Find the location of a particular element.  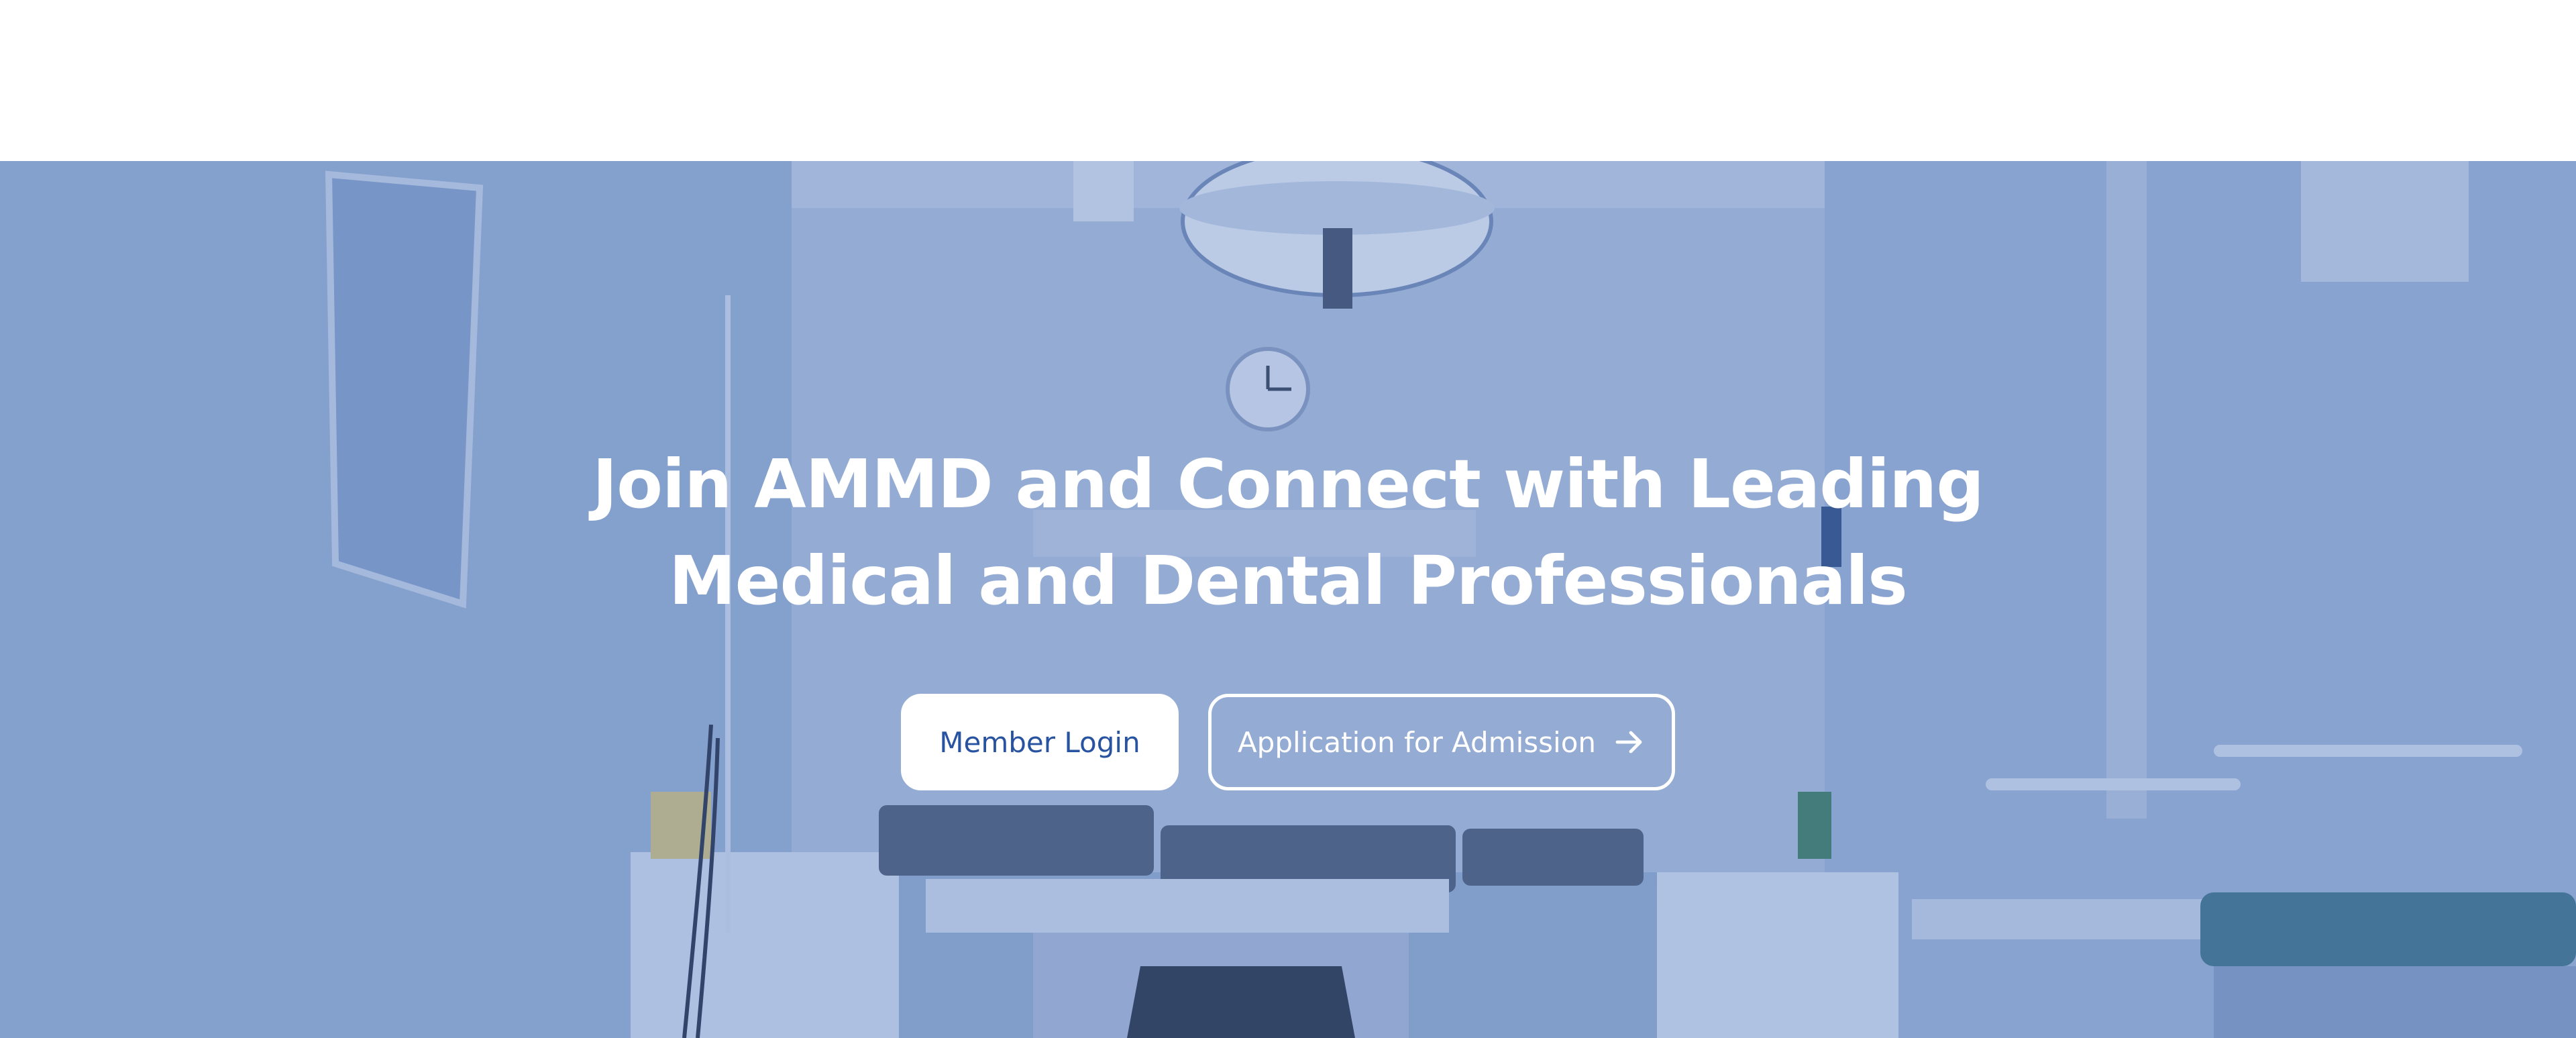

arrow-right-icon is located at coordinates (1628, 742).